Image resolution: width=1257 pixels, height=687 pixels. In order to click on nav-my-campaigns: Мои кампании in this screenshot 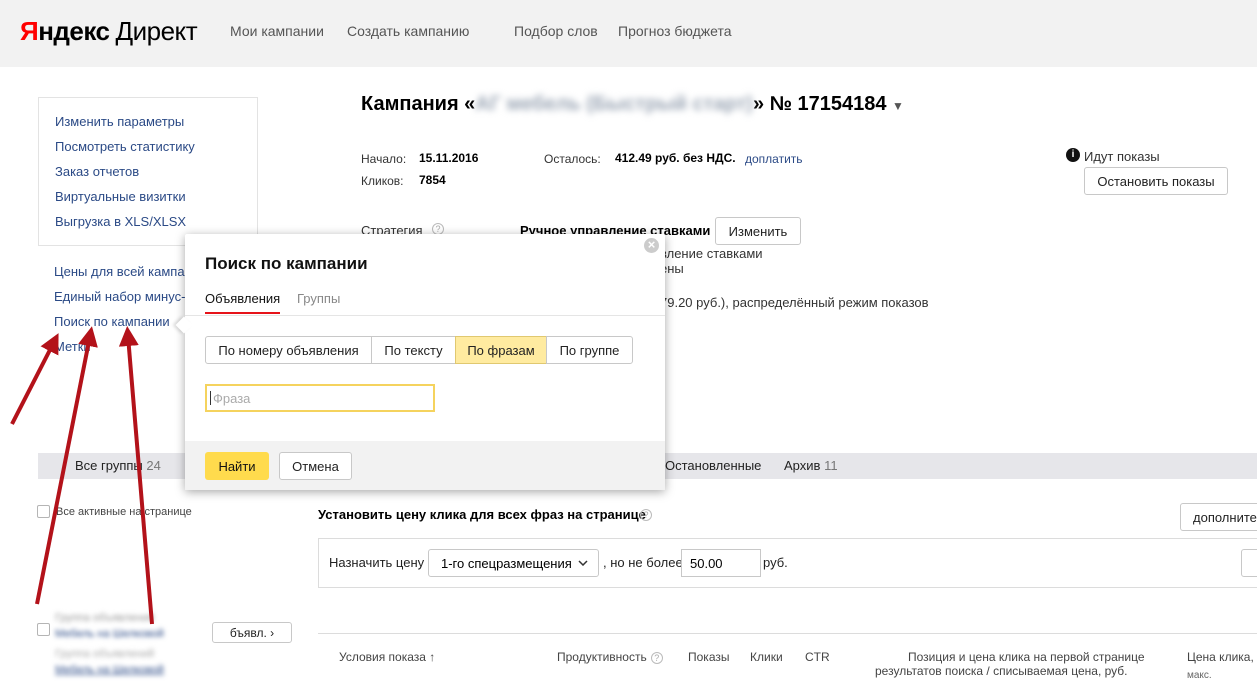, I will do `click(277, 31)`.